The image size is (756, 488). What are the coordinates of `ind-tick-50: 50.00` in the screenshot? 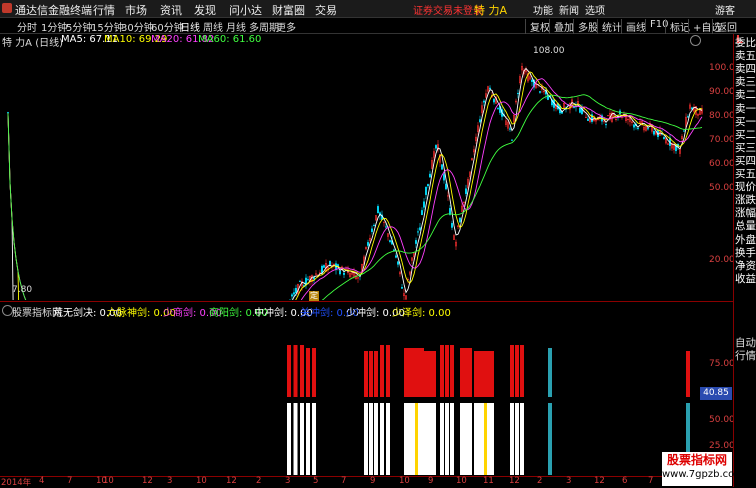 It's located at (722, 420).